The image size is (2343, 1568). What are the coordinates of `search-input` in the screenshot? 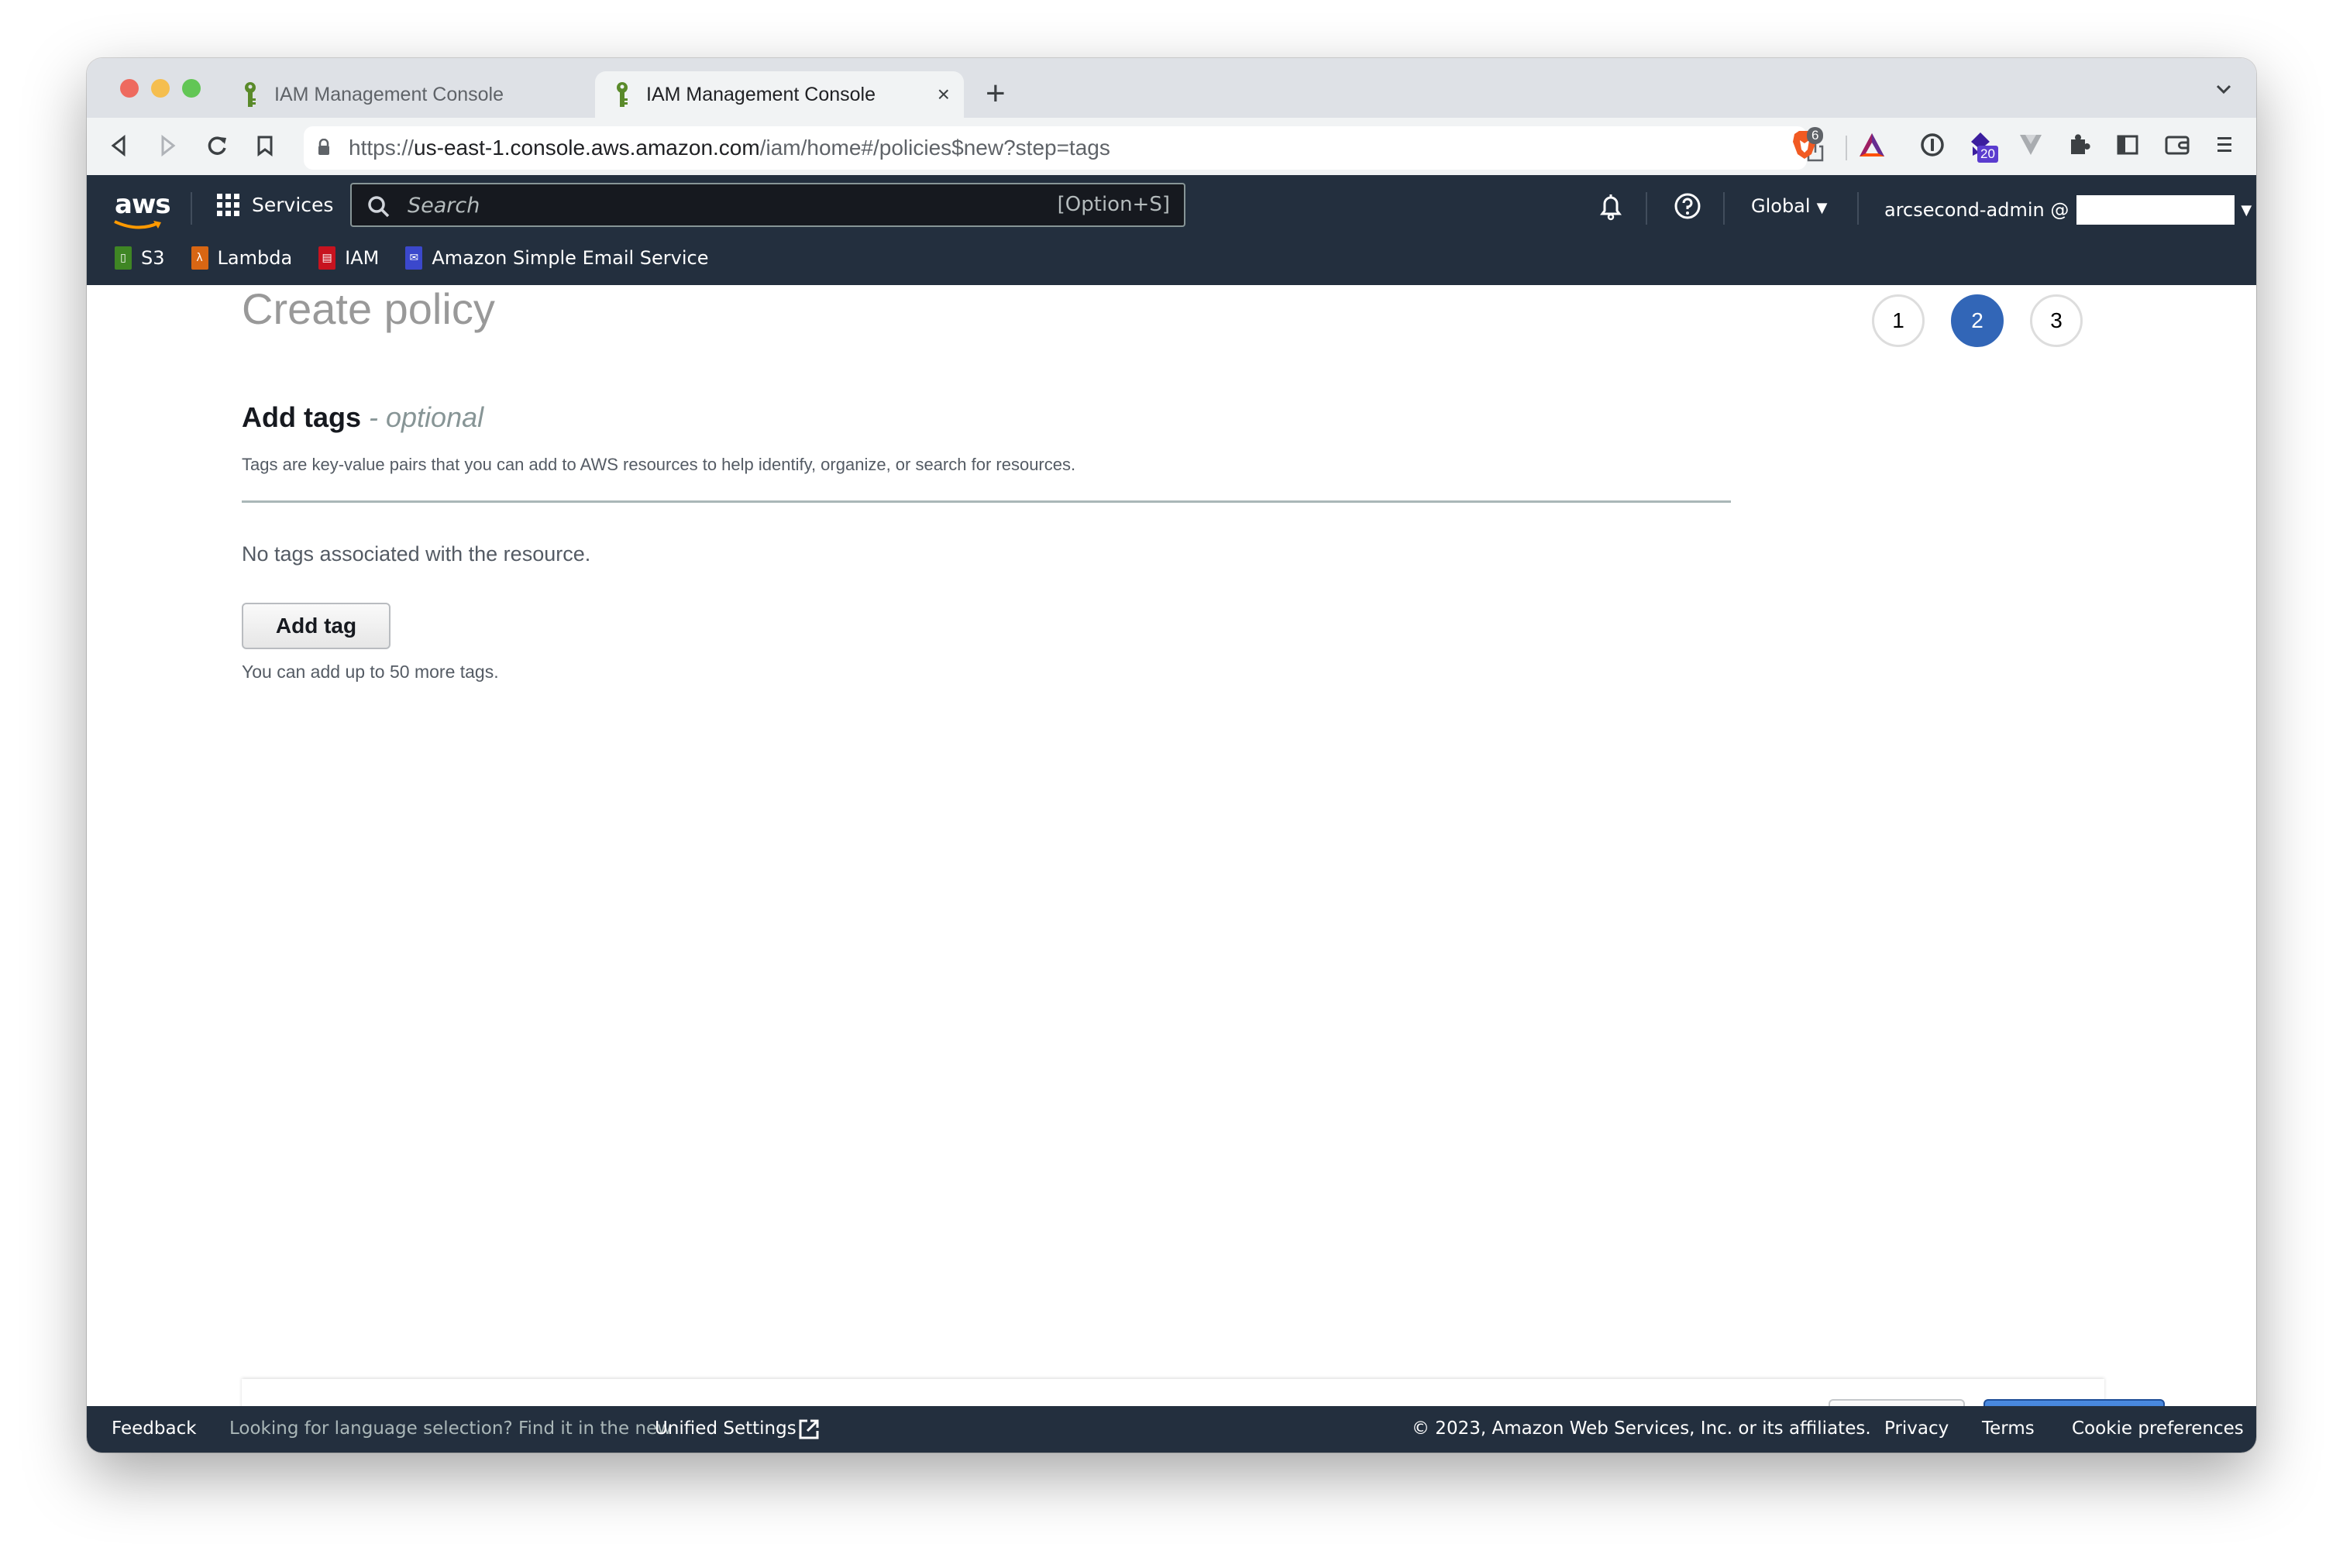 It's located at (717, 205).